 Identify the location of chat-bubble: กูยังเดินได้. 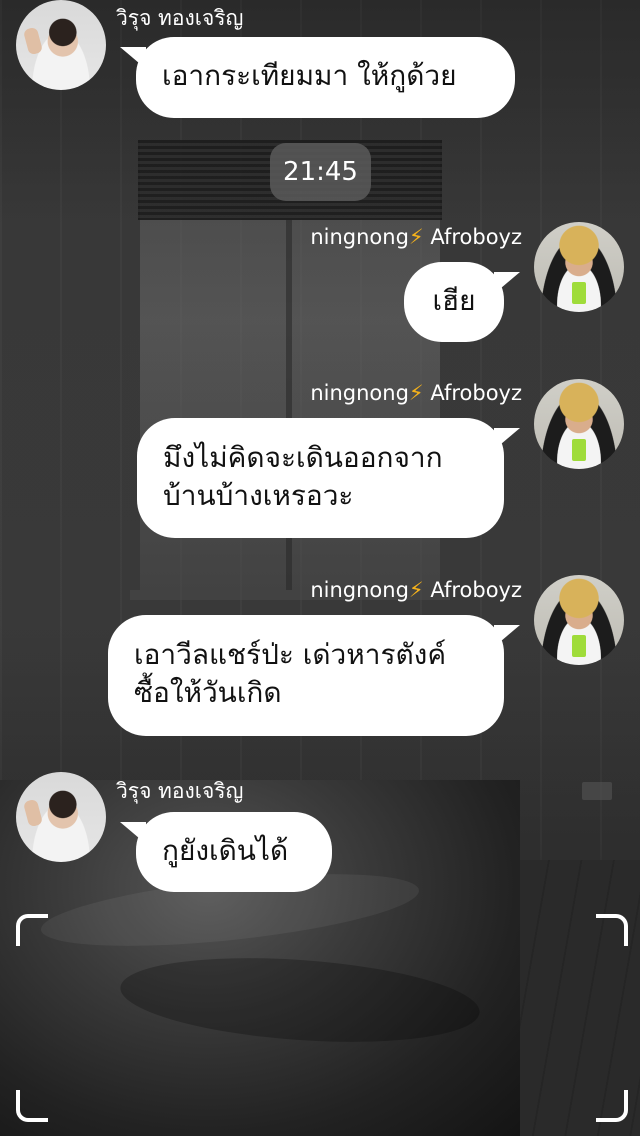
(226, 852).